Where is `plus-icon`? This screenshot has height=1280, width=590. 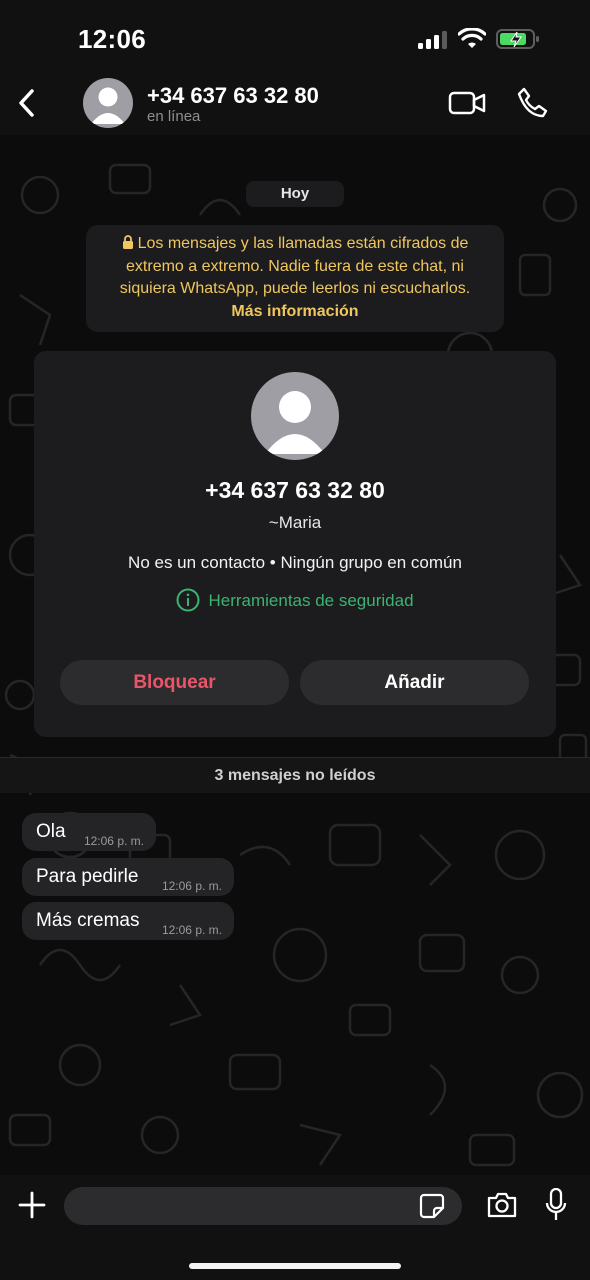 plus-icon is located at coordinates (32, 1205).